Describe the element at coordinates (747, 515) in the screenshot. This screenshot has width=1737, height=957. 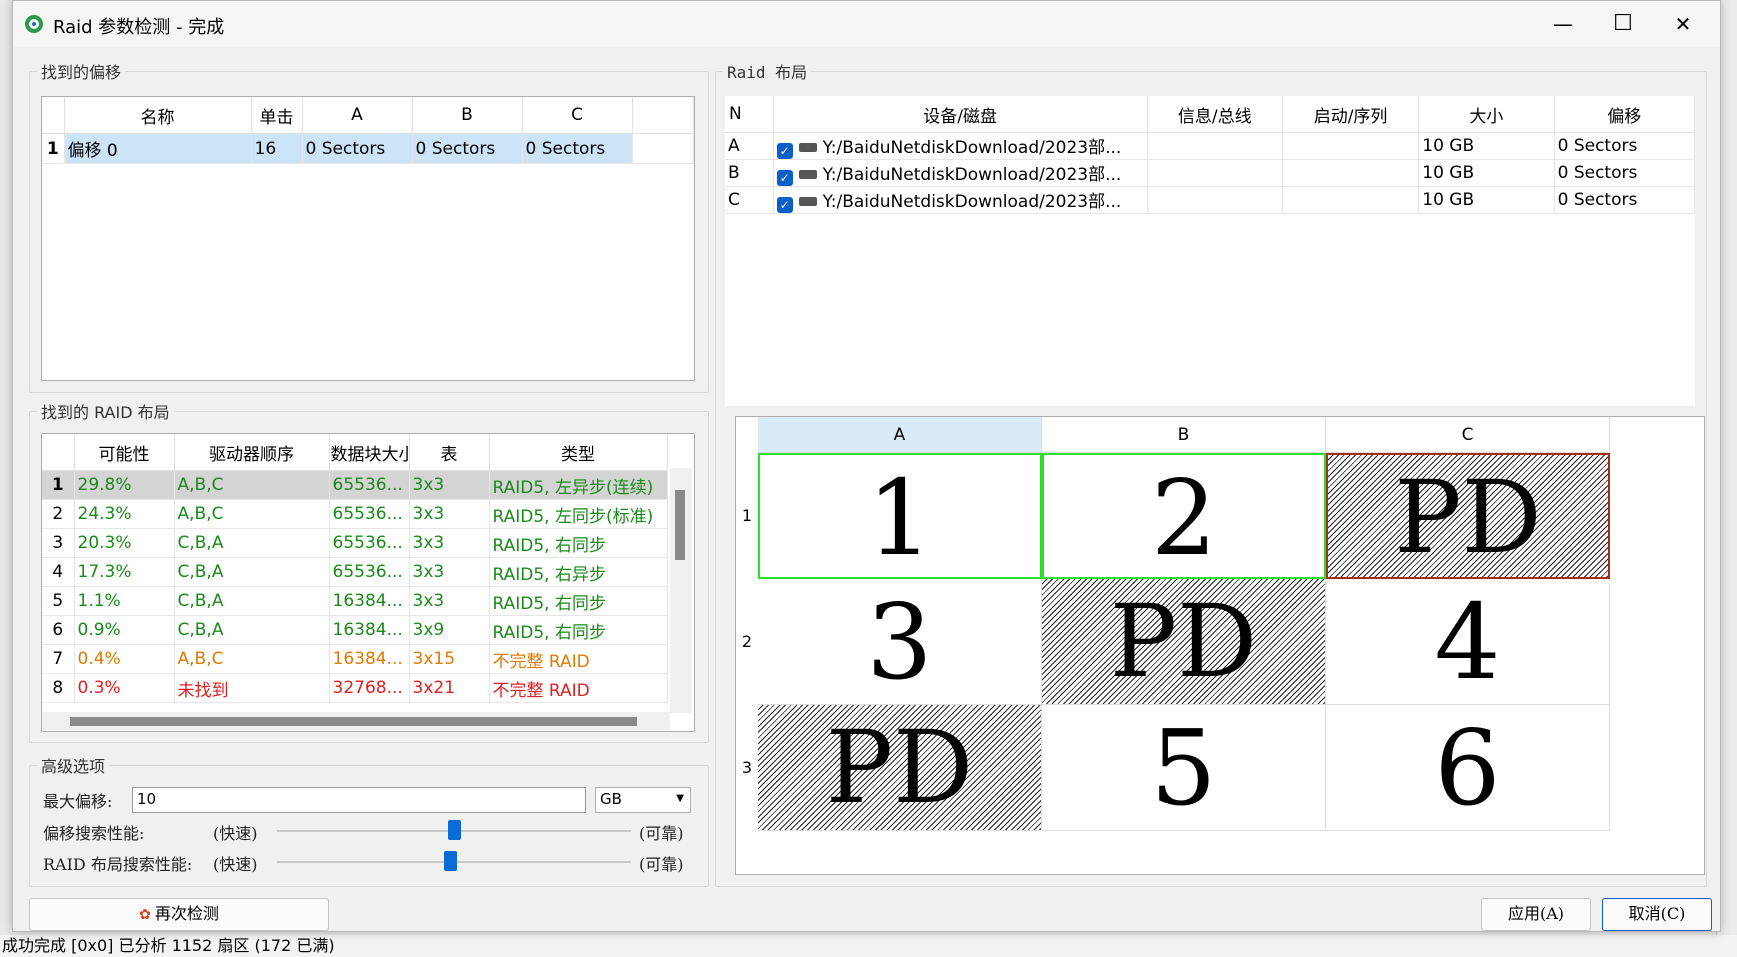
I see `grid-row-header: 1` at that location.